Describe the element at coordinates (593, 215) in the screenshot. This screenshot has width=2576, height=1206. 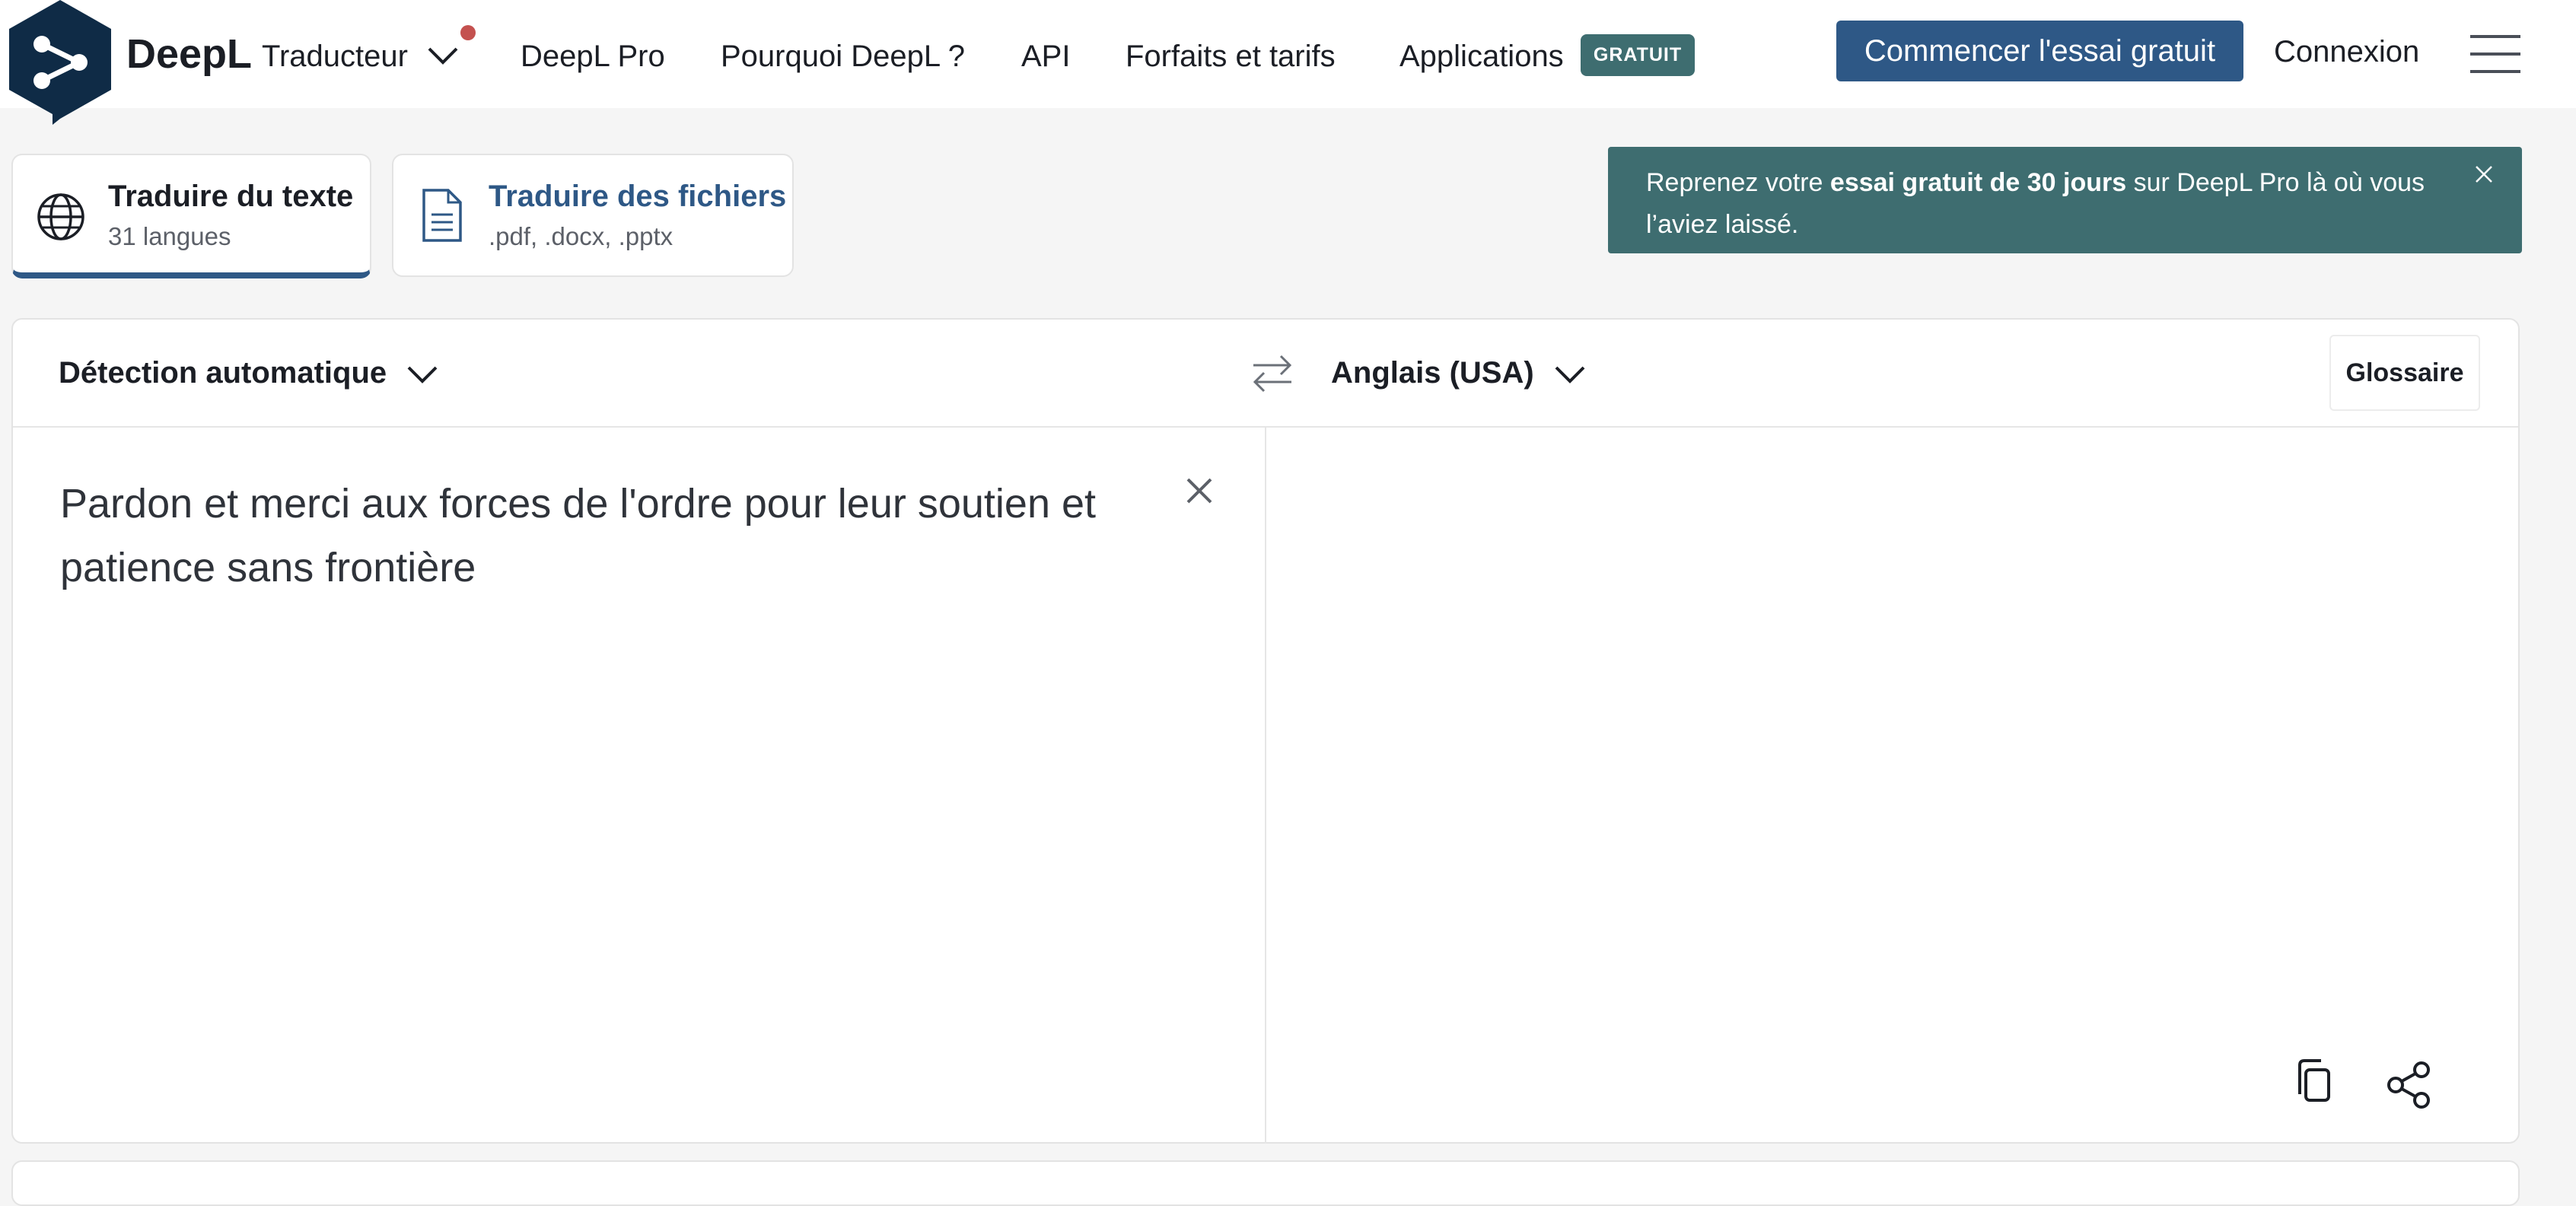
I see `tab-translate-files: Traduire des fichiers .pdf, .docx, .pptx` at that location.